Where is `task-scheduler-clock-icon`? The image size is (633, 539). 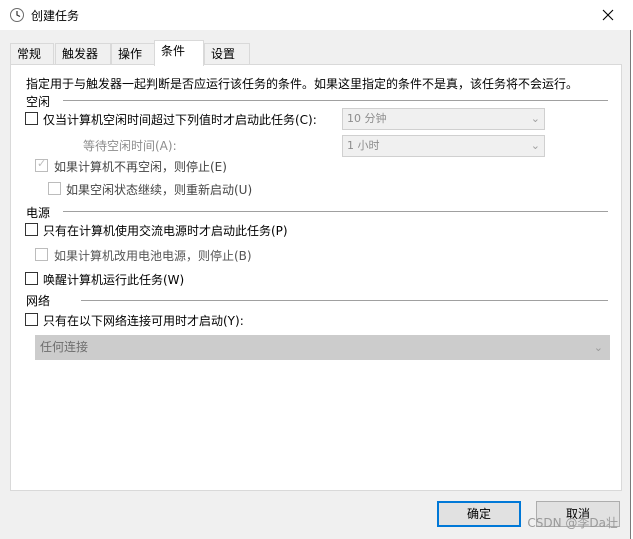 task-scheduler-clock-icon is located at coordinates (17, 15).